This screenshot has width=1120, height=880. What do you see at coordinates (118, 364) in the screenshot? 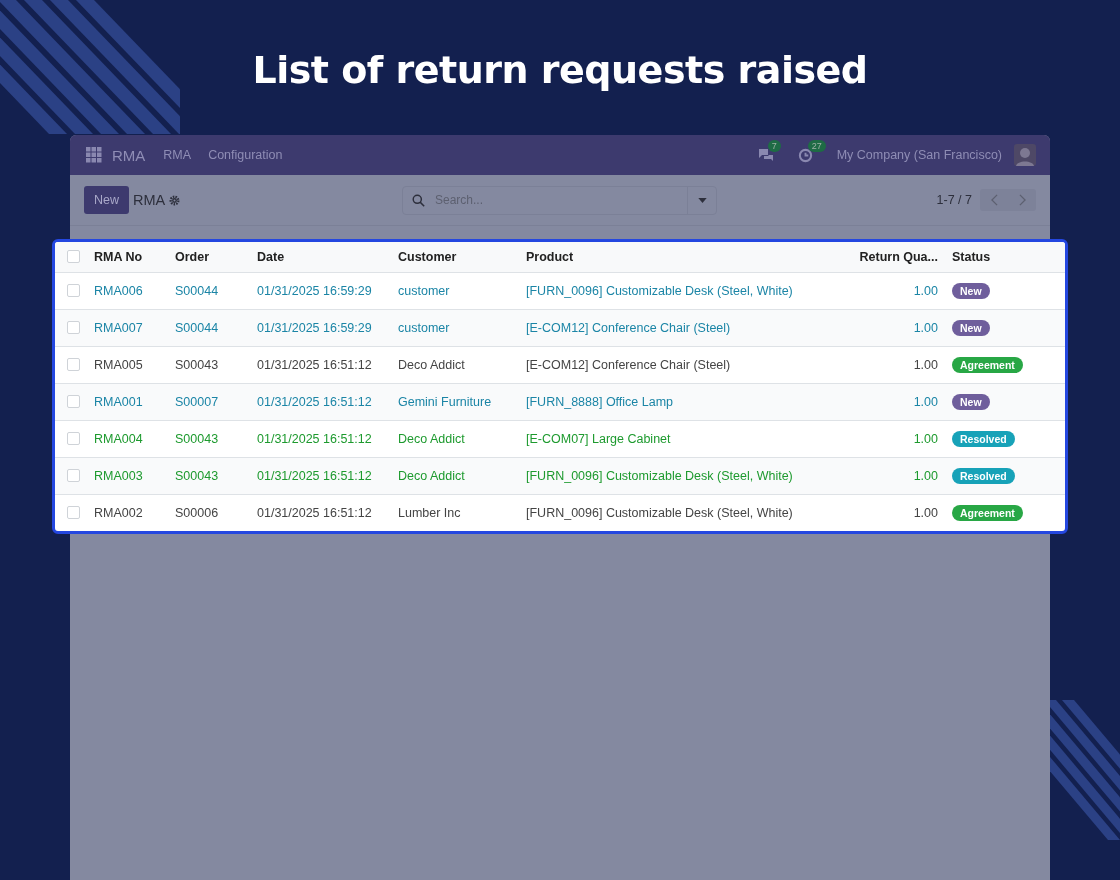
I see `table-cell: RMA005` at bounding box center [118, 364].